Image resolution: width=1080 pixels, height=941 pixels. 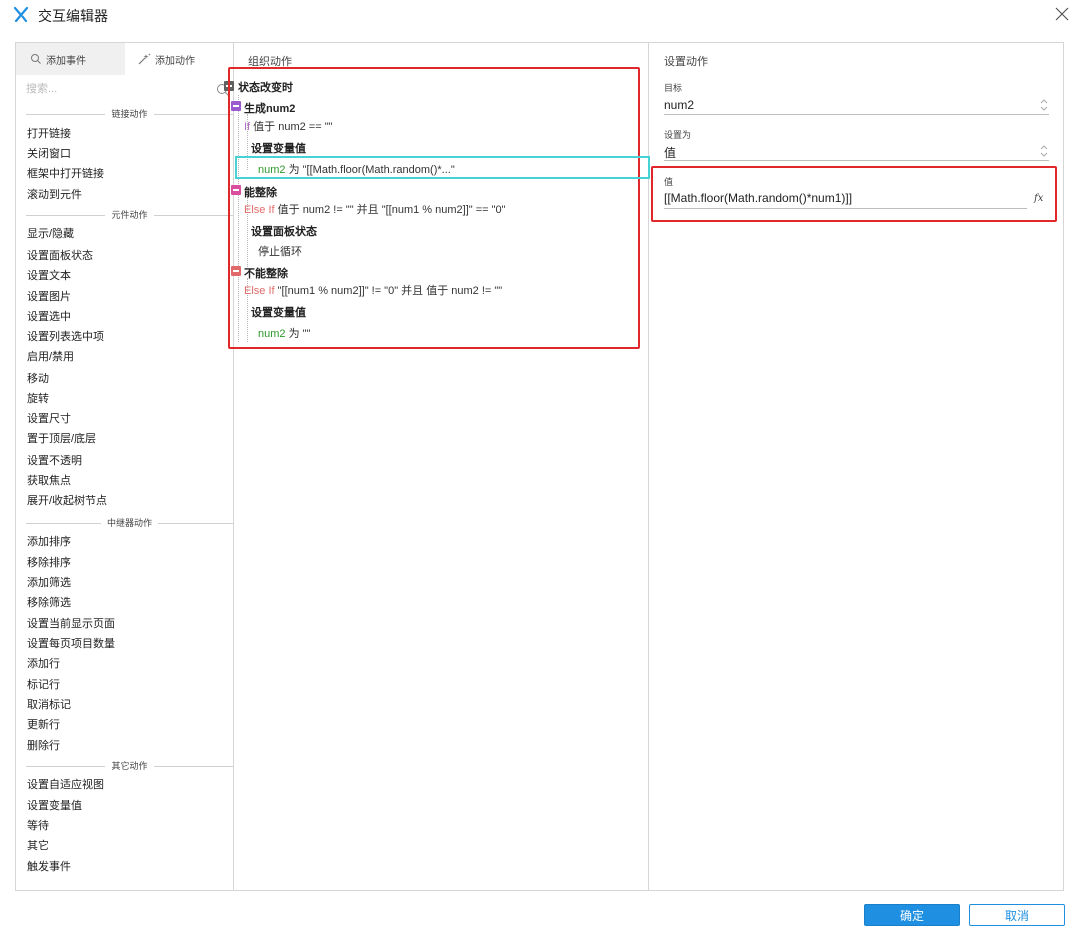 What do you see at coordinates (38, 846) in the screenshot?
I see `action-item: 其它` at bounding box center [38, 846].